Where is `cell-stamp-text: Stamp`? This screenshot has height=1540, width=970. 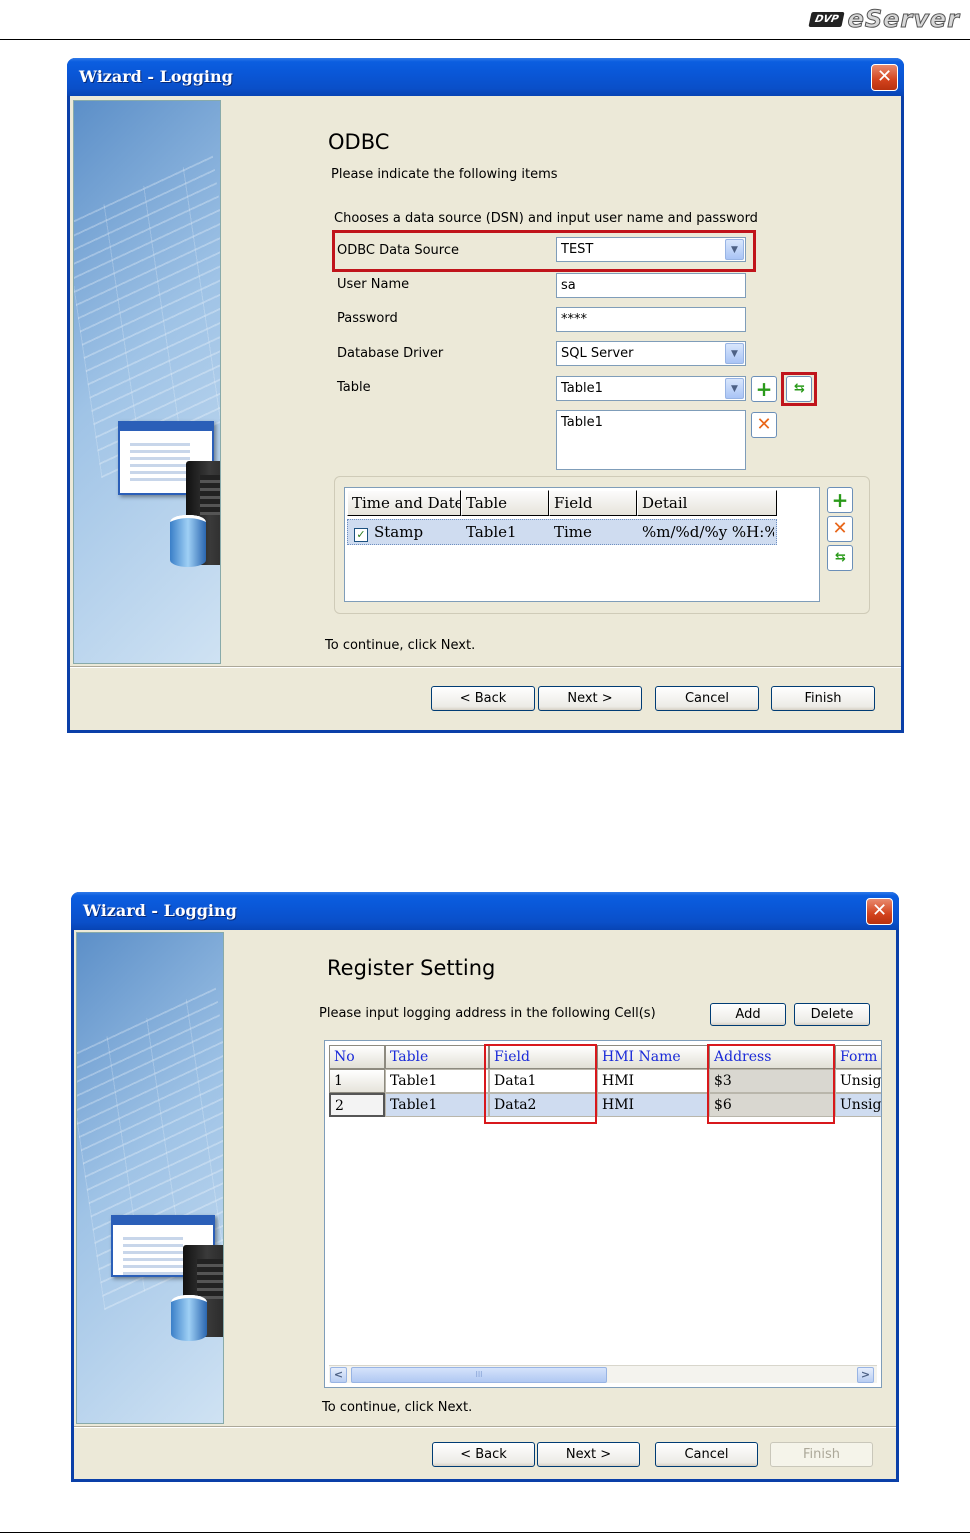 cell-stamp-text: Stamp is located at coordinates (399, 532).